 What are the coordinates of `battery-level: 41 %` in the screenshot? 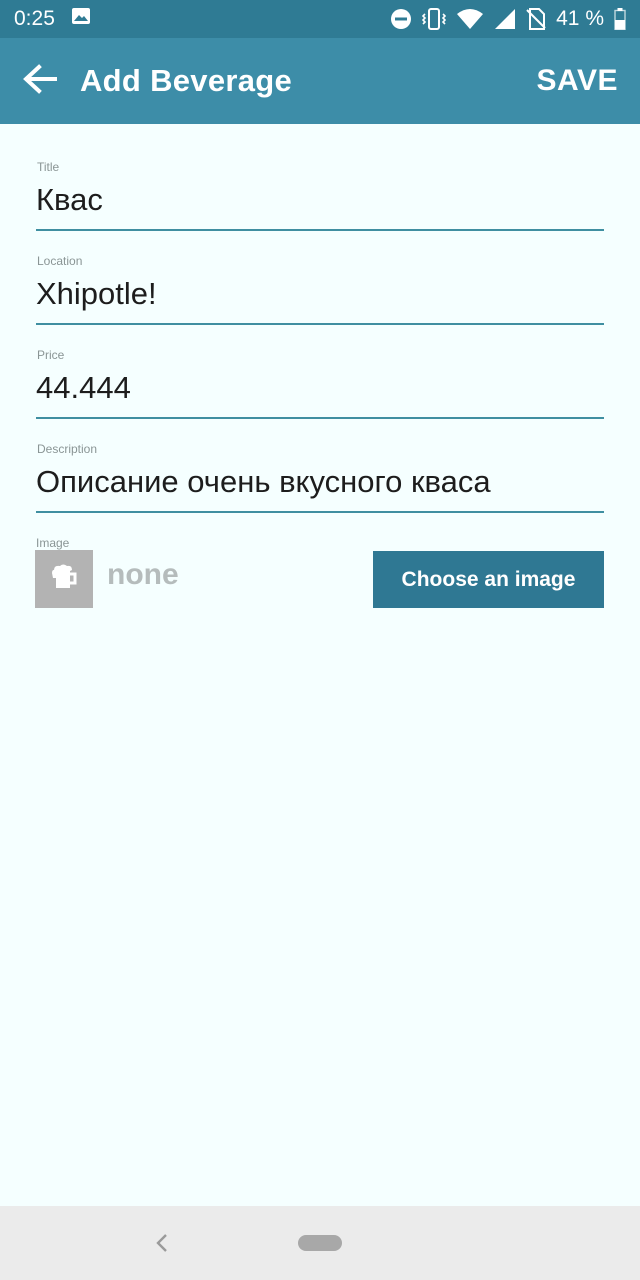 It's located at (580, 18).